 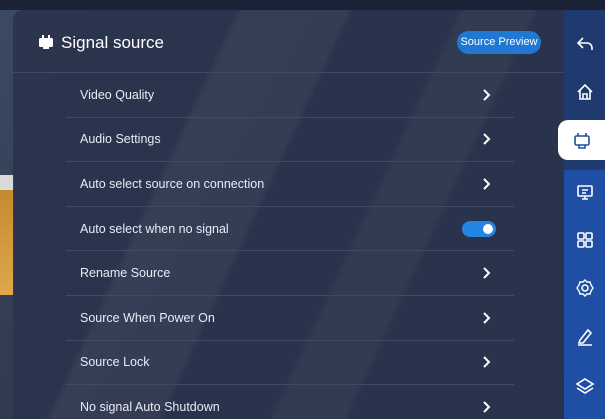 What do you see at coordinates (290, 184) in the screenshot?
I see `setting-row-auto-select-on-connection: Auto select source on connection` at bounding box center [290, 184].